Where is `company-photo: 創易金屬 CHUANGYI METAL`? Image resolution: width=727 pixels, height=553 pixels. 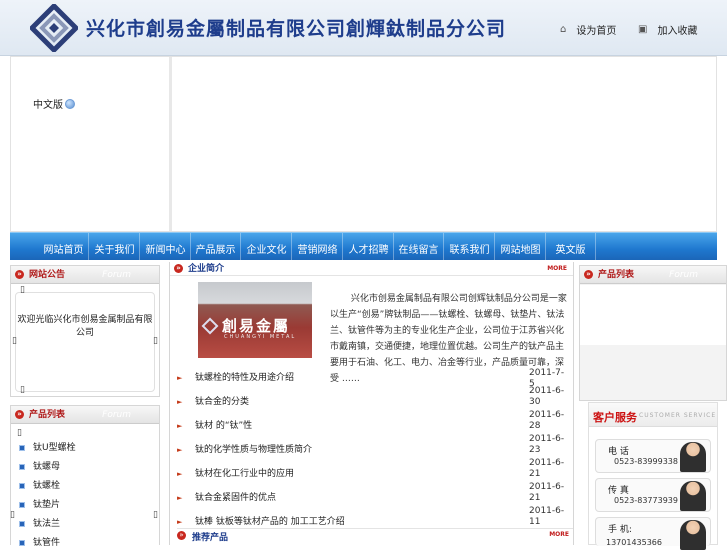
company-photo: 創易金屬 CHUANGYI METAL is located at coordinates (255, 320).